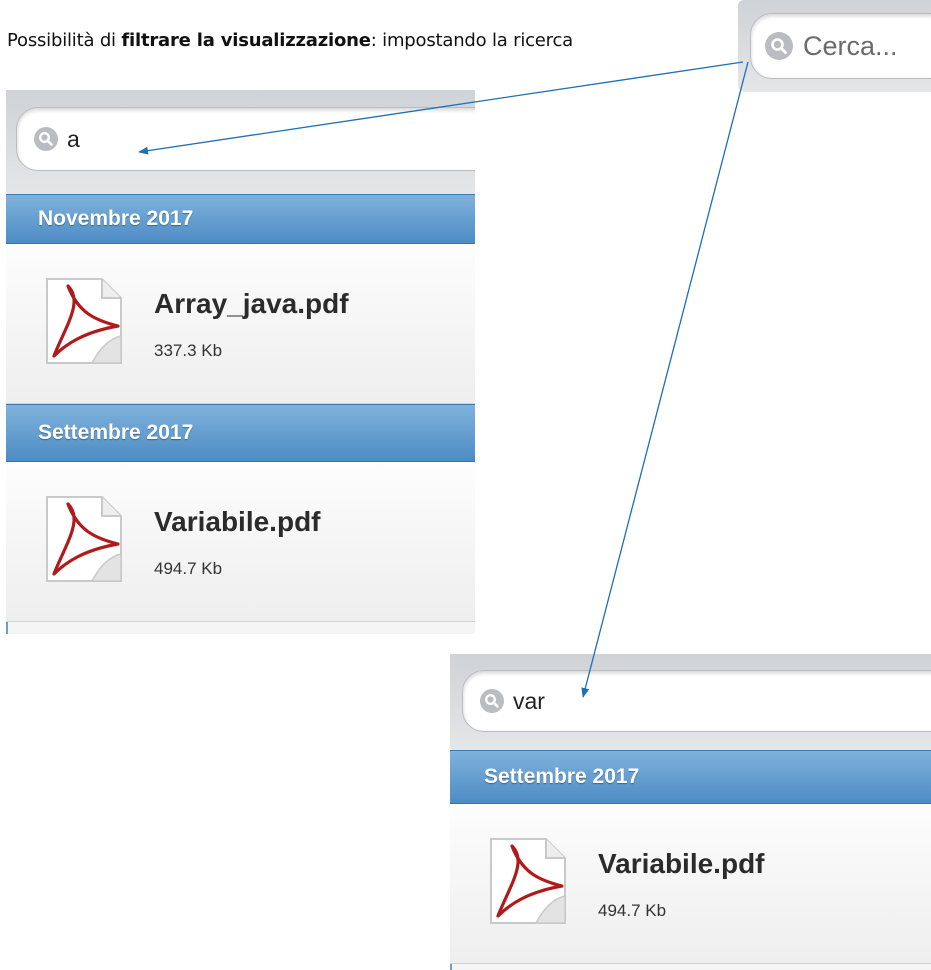  Describe the element at coordinates (240, 219) in the screenshot. I see `group-header: Novembre 2017` at that location.